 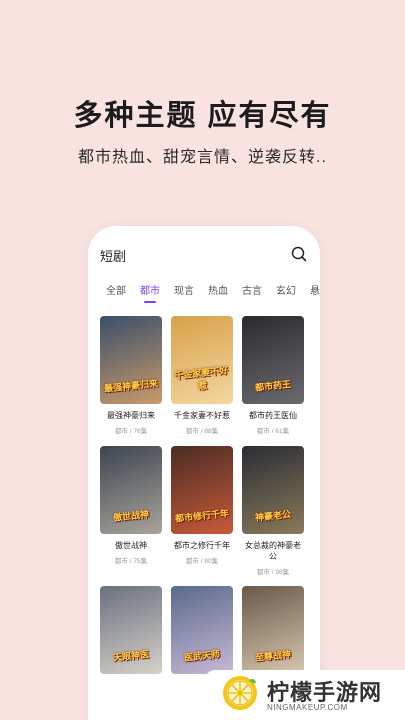 What do you see at coordinates (202, 157) in the screenshot?
I see `promo-subhead: 都市热血、甜宠言情、逆袭反转..` at bounding box center [202, 157].